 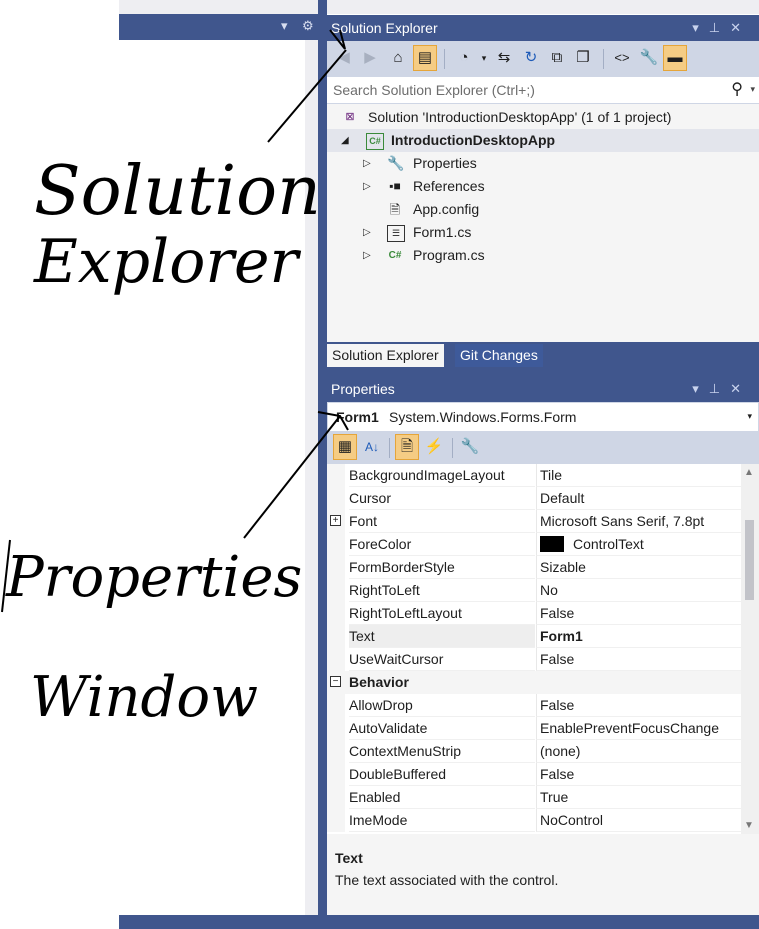 What do you see at coordinates (638, 636) in the screenshot?
I see `property-value: Form1` at bounding box center [638, 636].